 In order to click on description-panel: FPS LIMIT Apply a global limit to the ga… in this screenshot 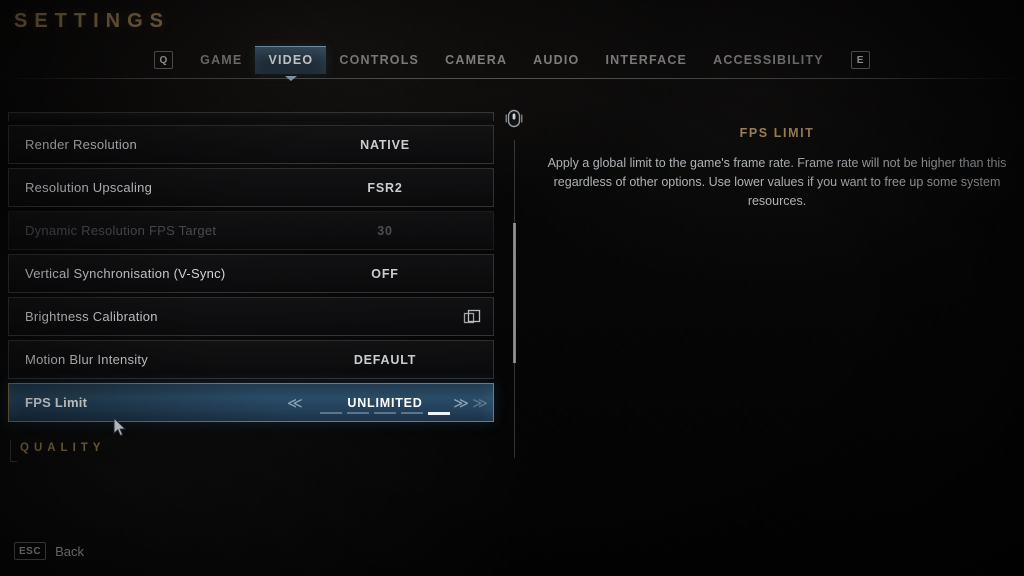, I will do `click(777, 168)`.